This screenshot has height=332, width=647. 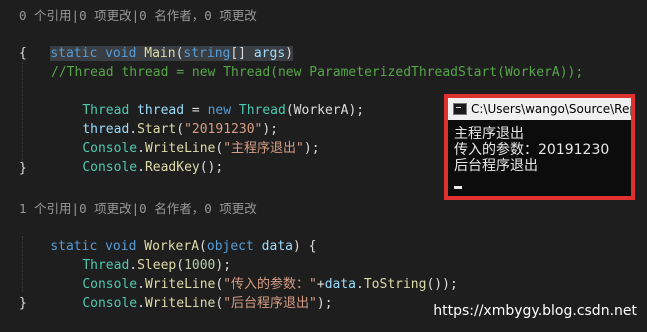 What do you see at coordinates (270, 303) in the screenshot?
I see `string-literal: "后台程序退出"` at bounding box center [270, 303].